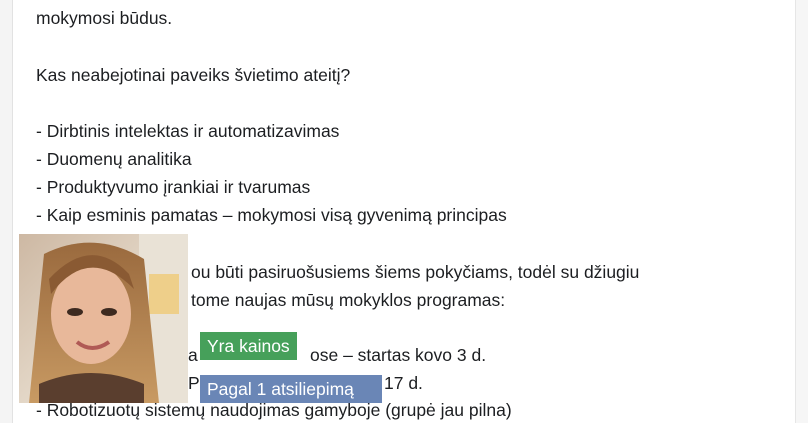  What do you see at coordinates (6, 211) in the screenshot?
I see `left-border` at bounding box center [6, 211].